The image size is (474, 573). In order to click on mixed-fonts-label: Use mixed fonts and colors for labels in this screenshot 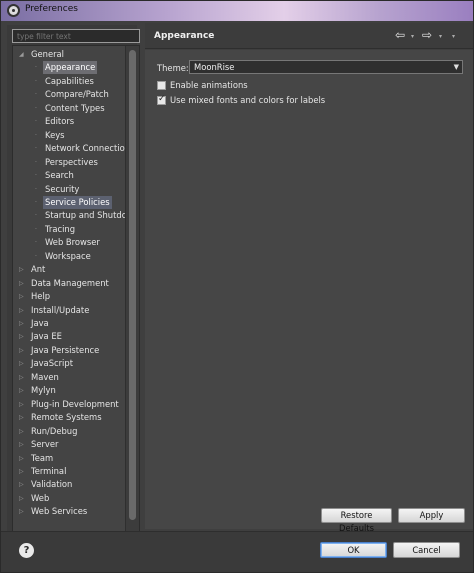, I will do `click(247, 100)`.